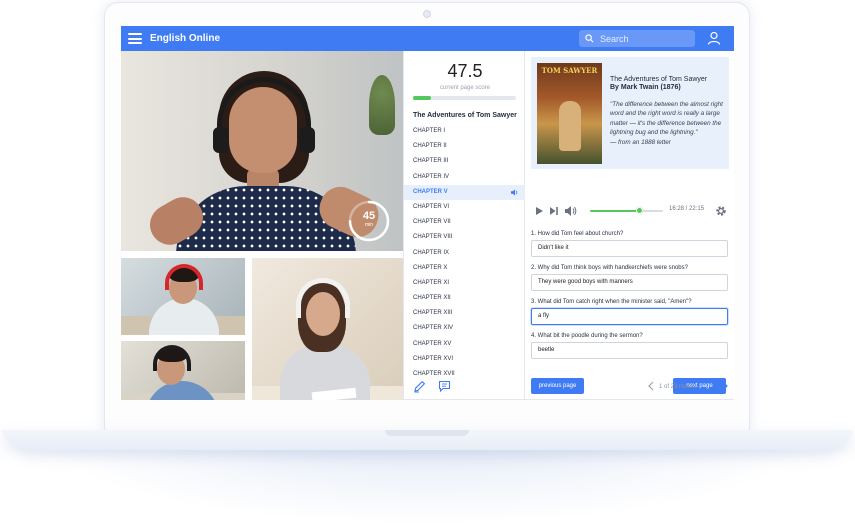  What do you see at coordinates (185, 38) in the screenshot?
I see `app-title: English Online` at bounding box center [185, 38].